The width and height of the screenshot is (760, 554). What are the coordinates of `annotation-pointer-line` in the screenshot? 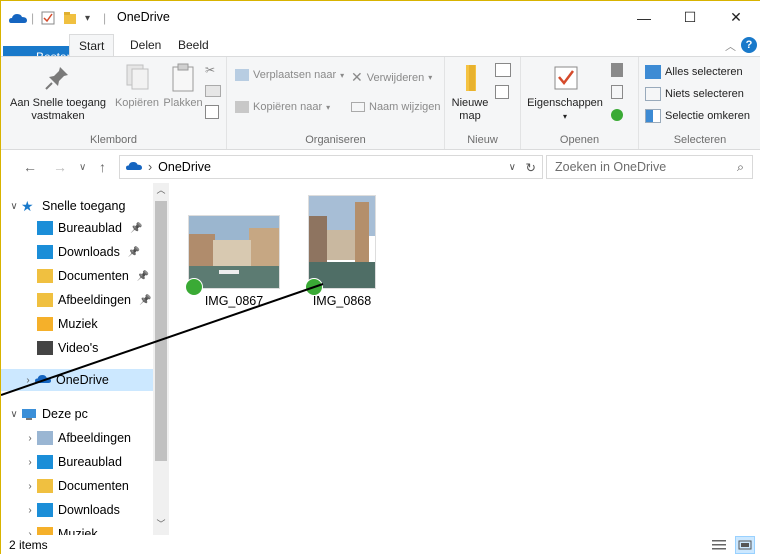 It's located at (162, 339).